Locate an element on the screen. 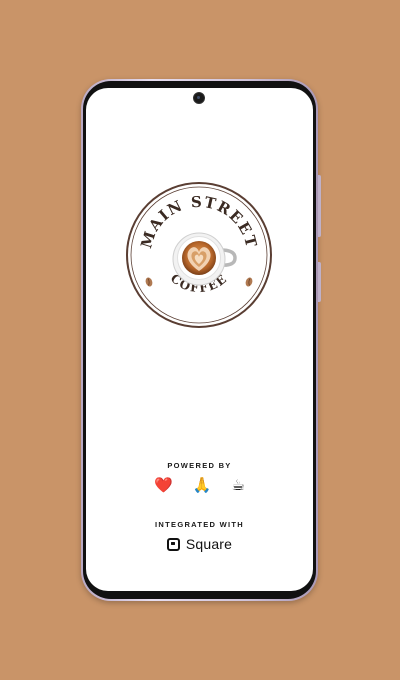 The height and width of the screenshot is (680, 400). front-camera-icon is located at coordinates (199, 98).